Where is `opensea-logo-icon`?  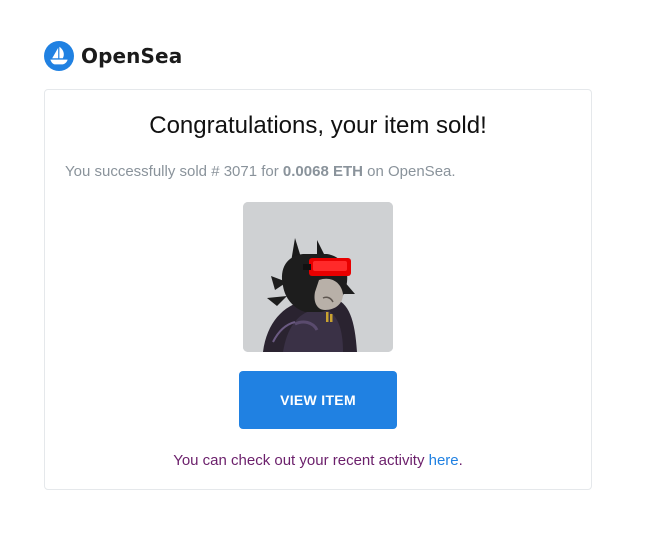
opensea-logo-icon is located at coordinates (59, 56).